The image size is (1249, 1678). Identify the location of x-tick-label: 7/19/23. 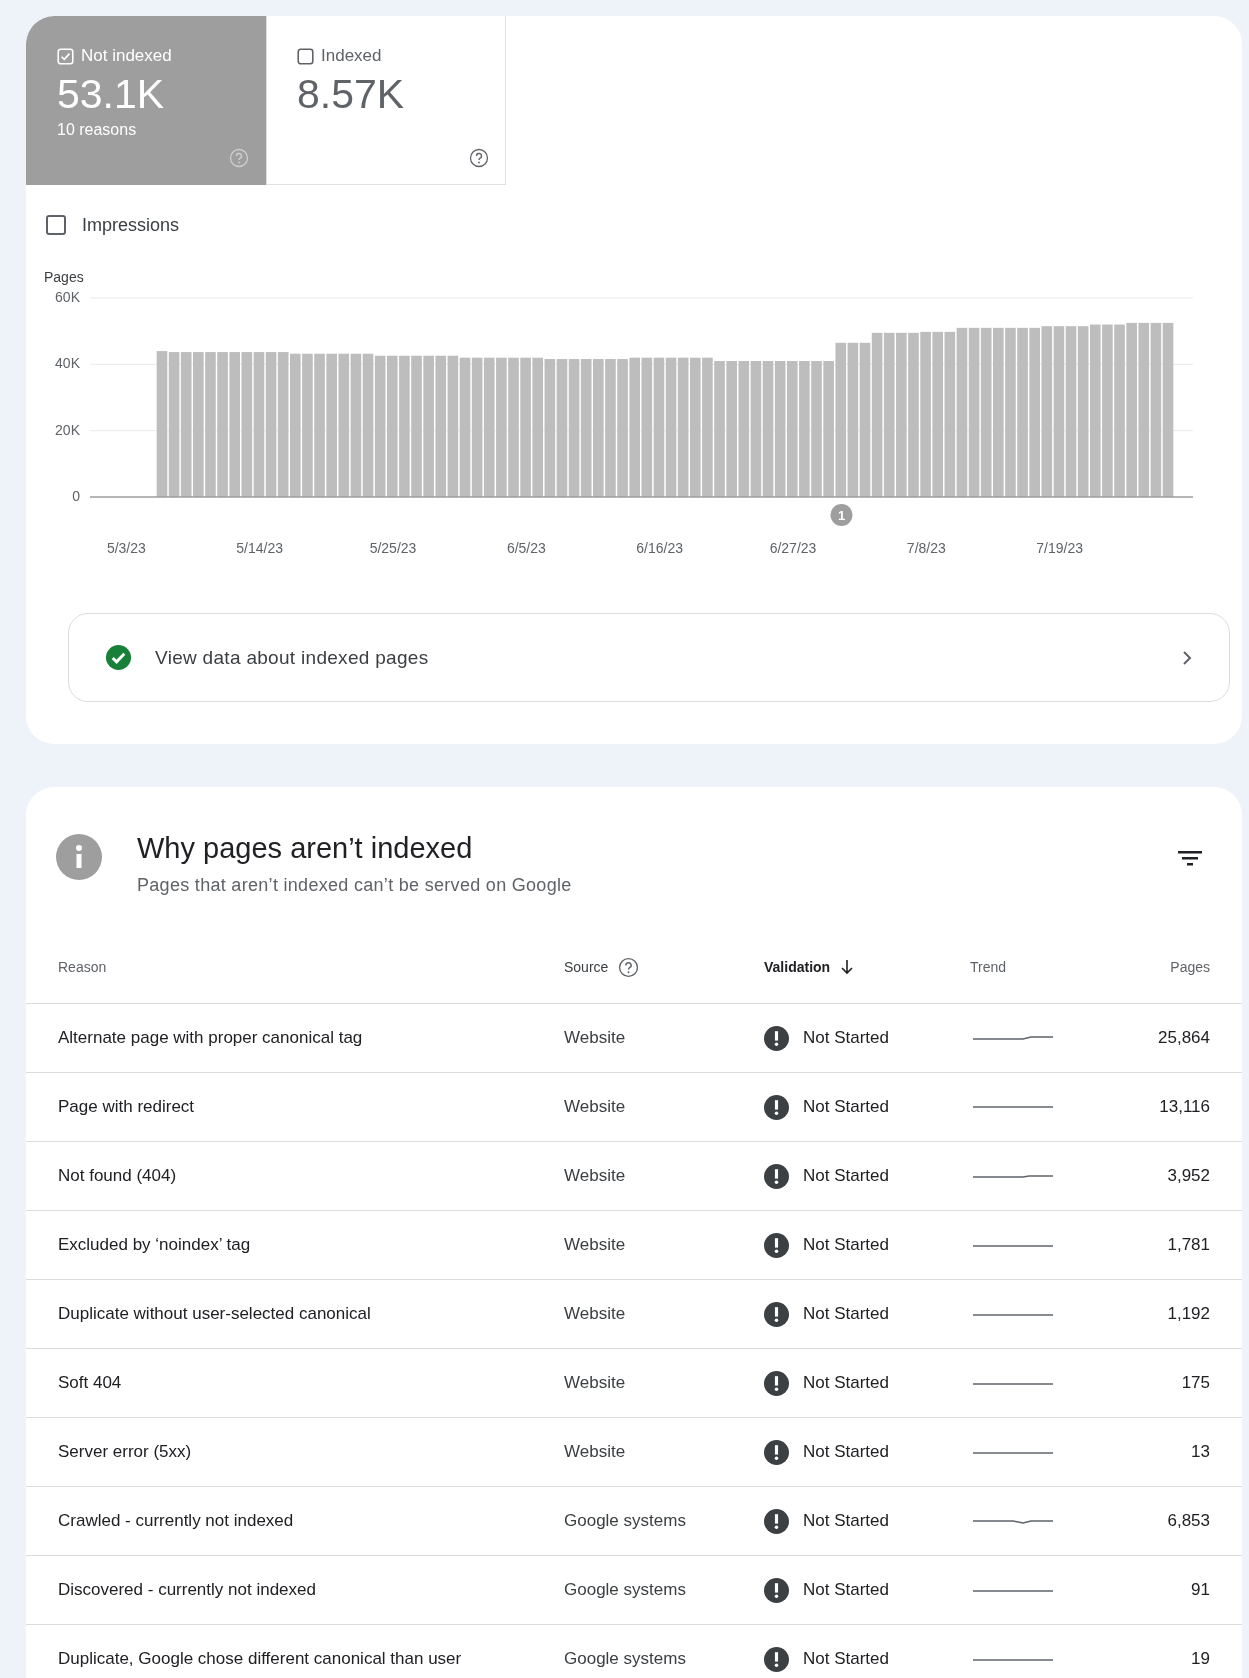
(1060, 548).